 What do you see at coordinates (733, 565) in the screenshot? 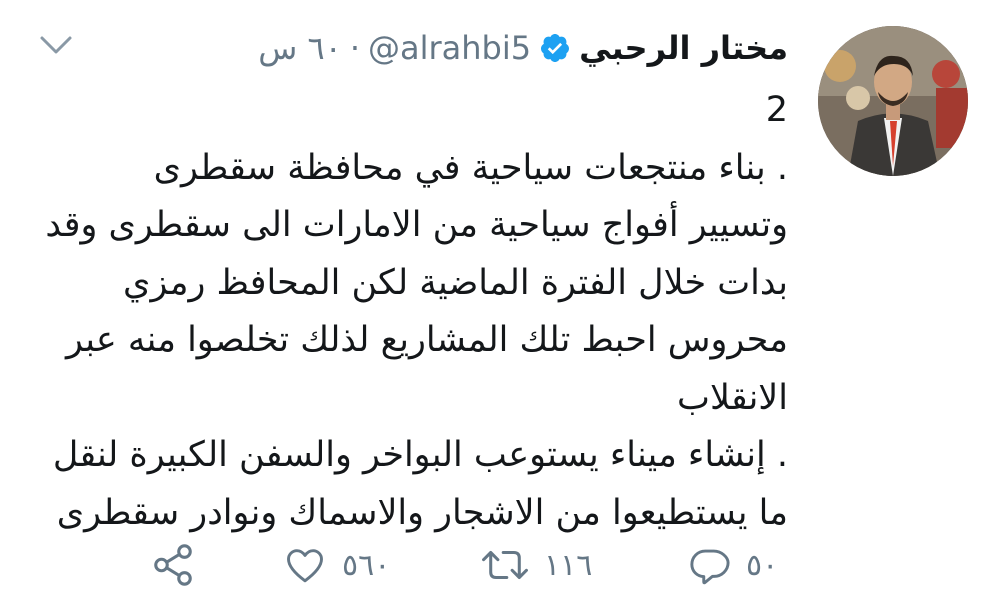
I see `reply-button: ٥٠` at bounding box center [733, 565].